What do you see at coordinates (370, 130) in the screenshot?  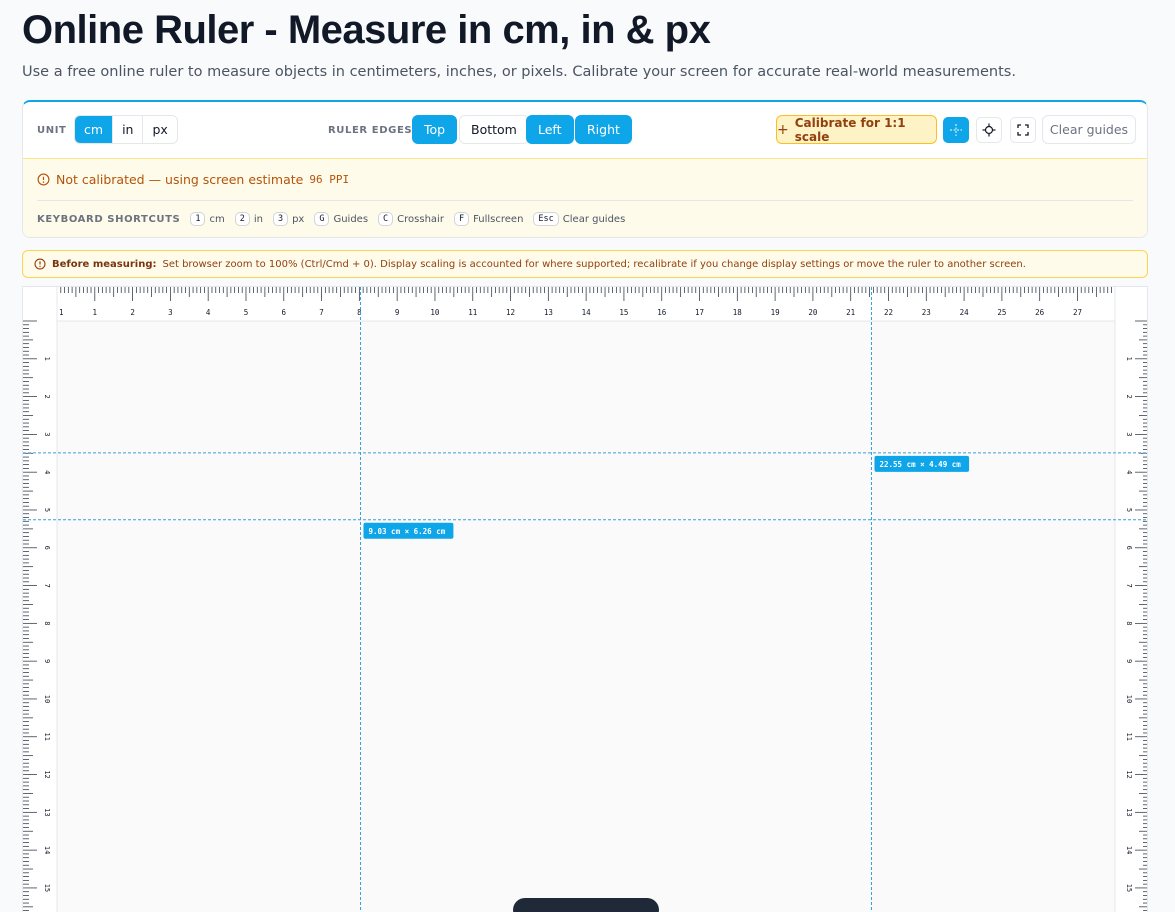 I see `ruler-edges-label: RULER EDGES` at bounding box center [370, 130].